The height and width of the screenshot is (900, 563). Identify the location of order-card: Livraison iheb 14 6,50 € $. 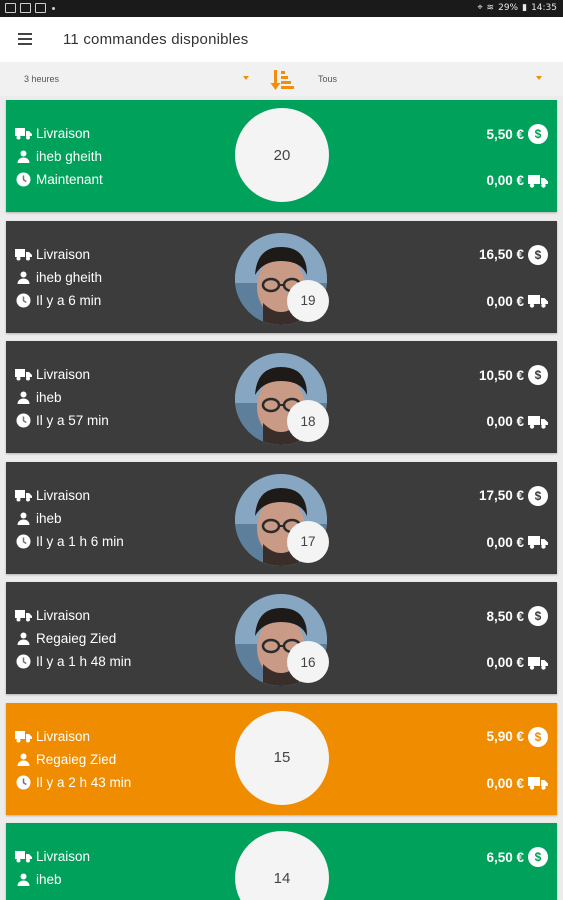
(281, 861).